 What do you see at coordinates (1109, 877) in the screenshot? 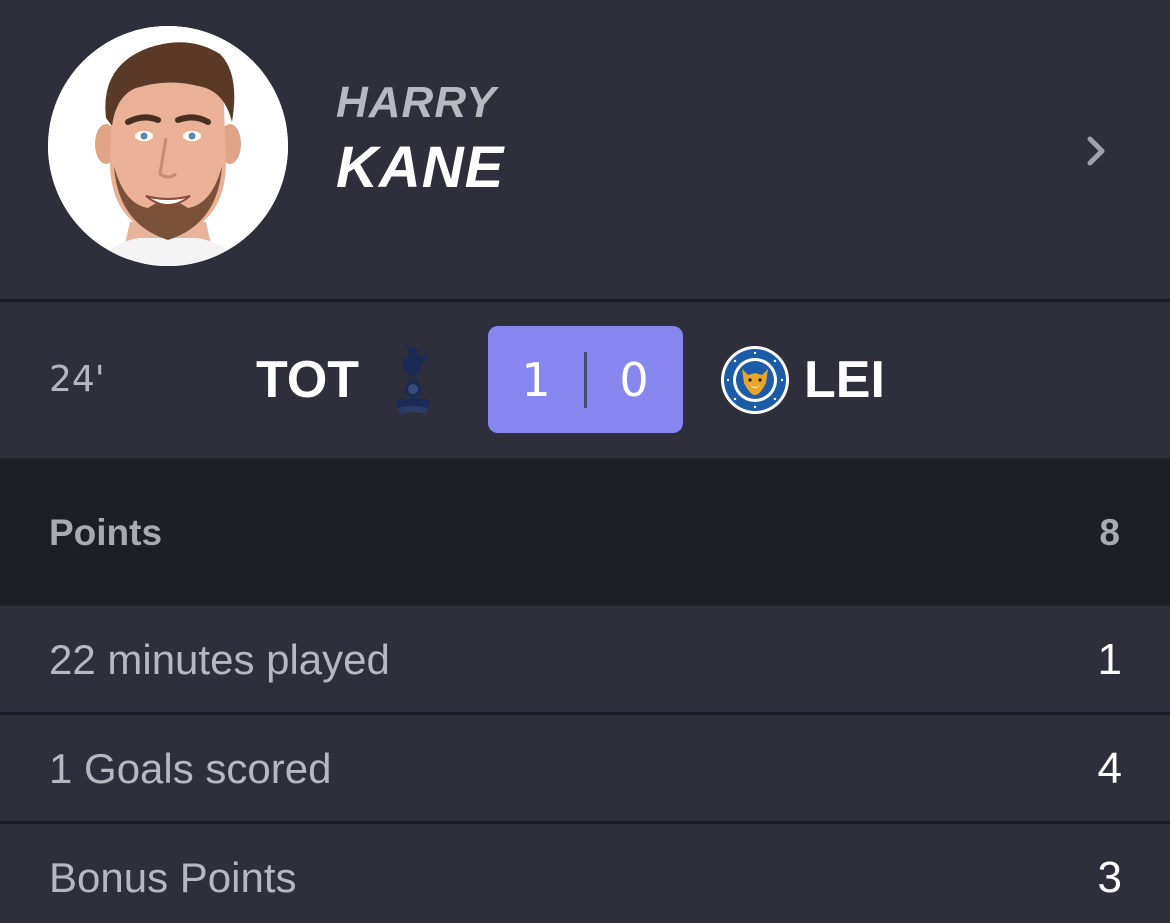
I see `breakdown-value: 3` at bounding box center [1109, 877].